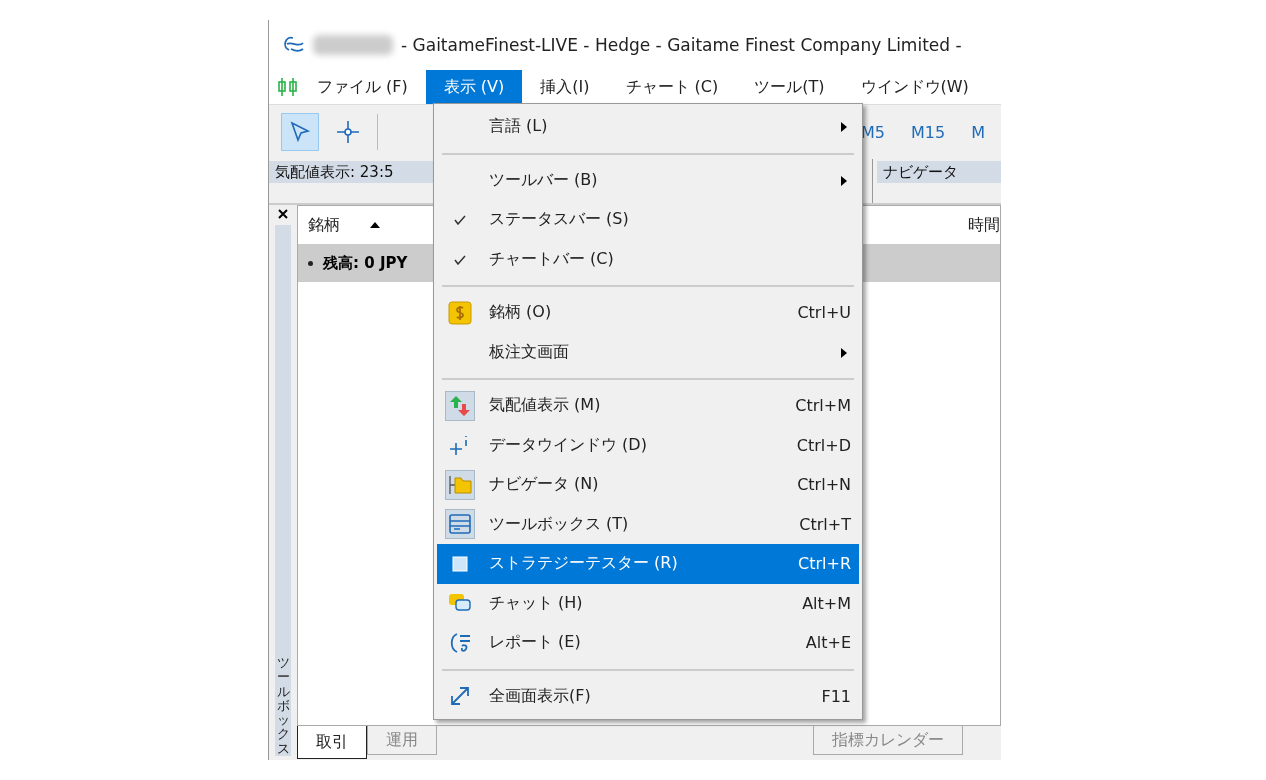 The width and height of the screenshot is (1266, 780). Describe the element at coordinates (873, 132) in the screenshot. I see `timeframe-button: M5` at that location.